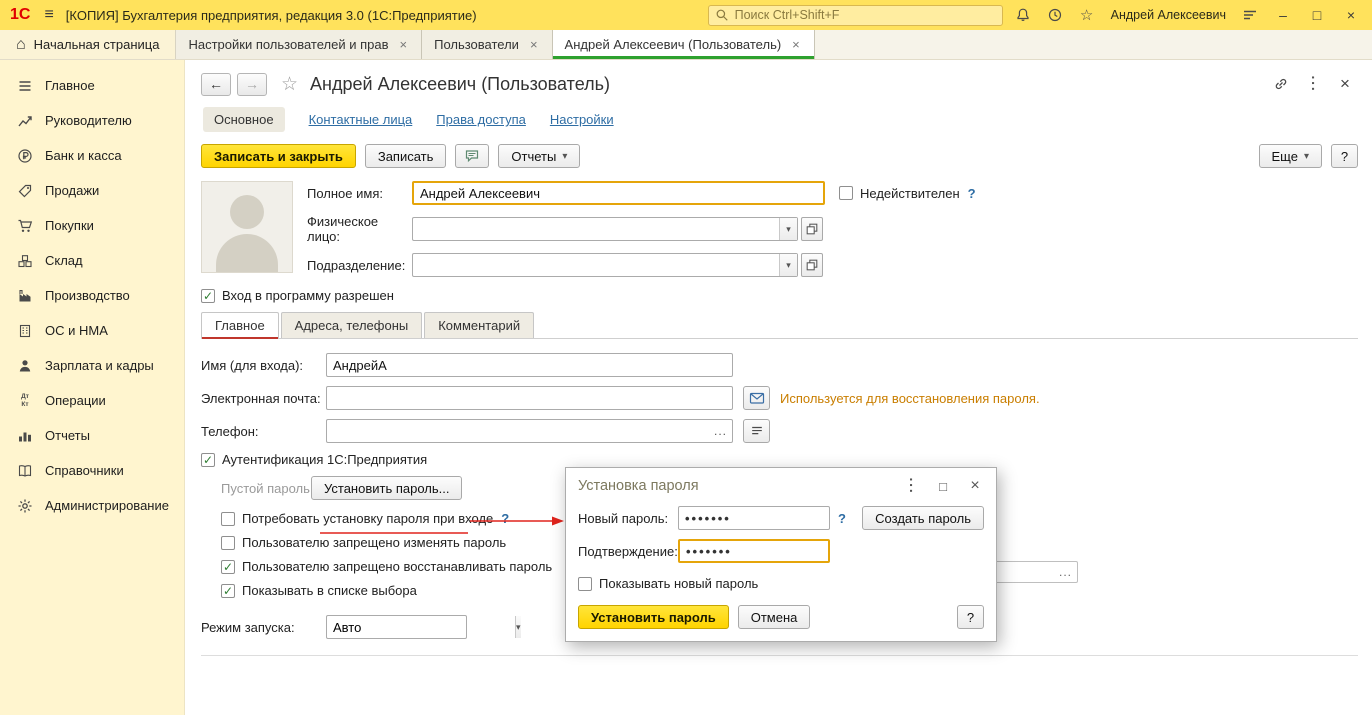 The image size is (1372, 715). I want to click on service-settings-icon, so click(1250, 15).